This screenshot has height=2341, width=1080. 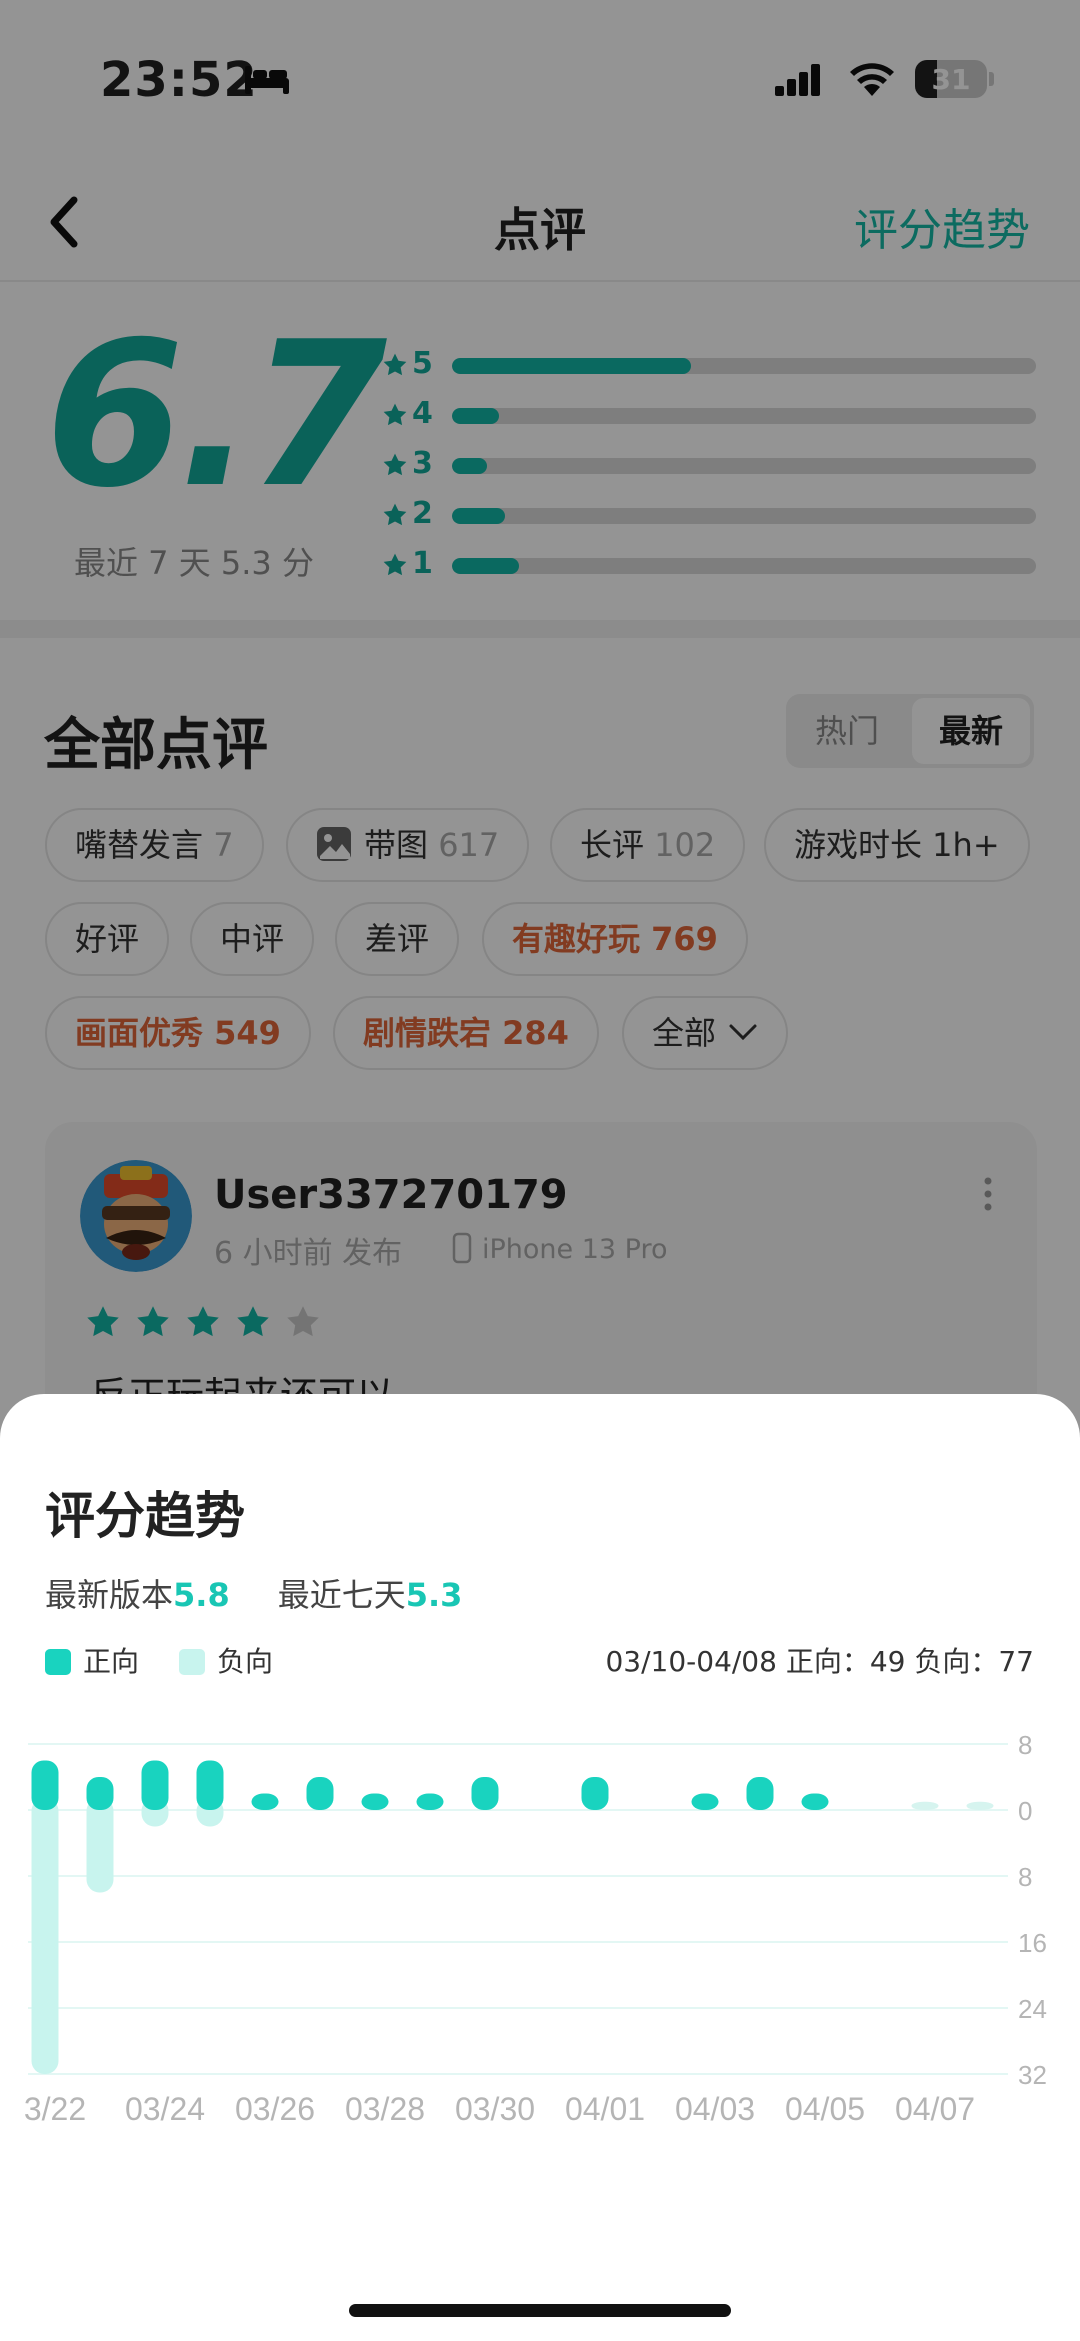 What do you see at coordinates (275, 2109) in the screenshot?
I see `x-tick-label: 03/26` at bounding box center [275, 2109].